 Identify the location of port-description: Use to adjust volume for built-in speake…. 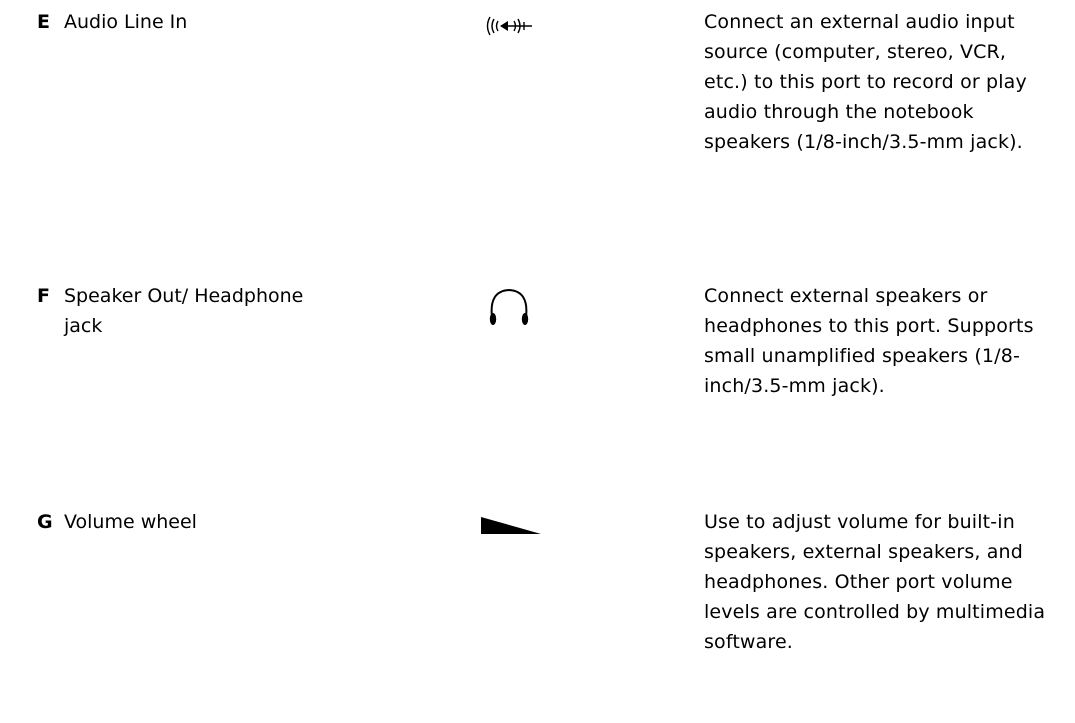
(875, 582).